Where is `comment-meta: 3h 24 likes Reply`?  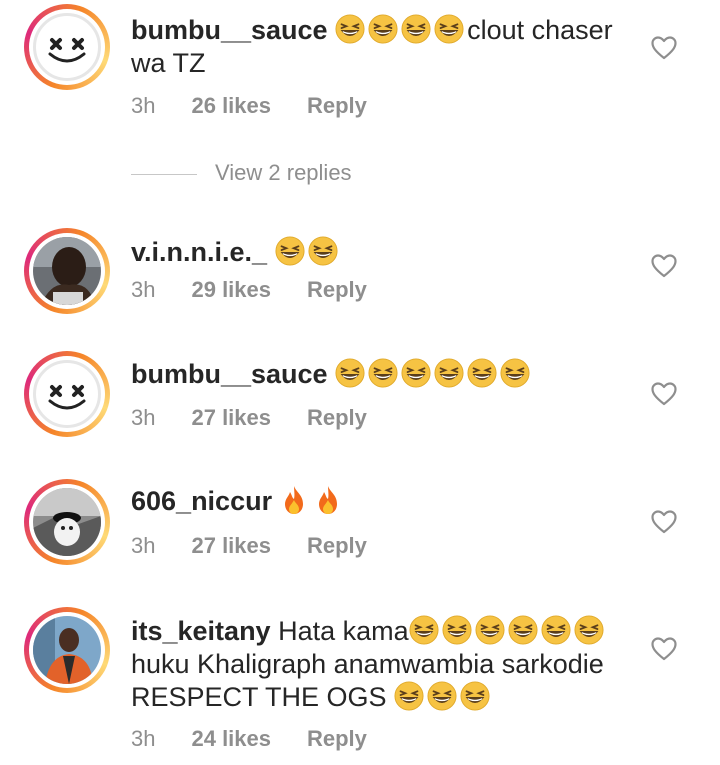 comment-meta: 3h 24 likes Reply is located at coordinates (267, 739).